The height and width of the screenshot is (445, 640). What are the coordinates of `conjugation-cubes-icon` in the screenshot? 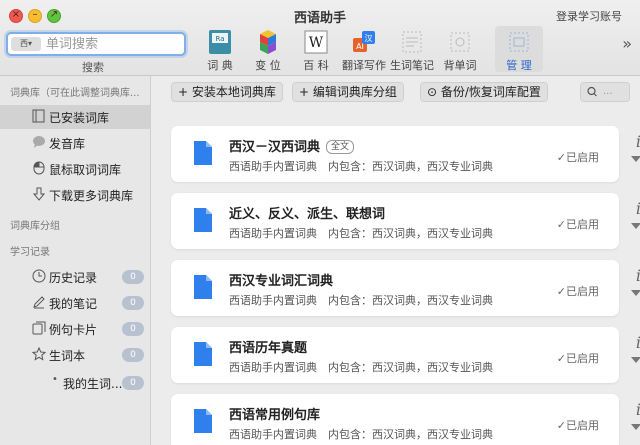 It's located at (268, 42).